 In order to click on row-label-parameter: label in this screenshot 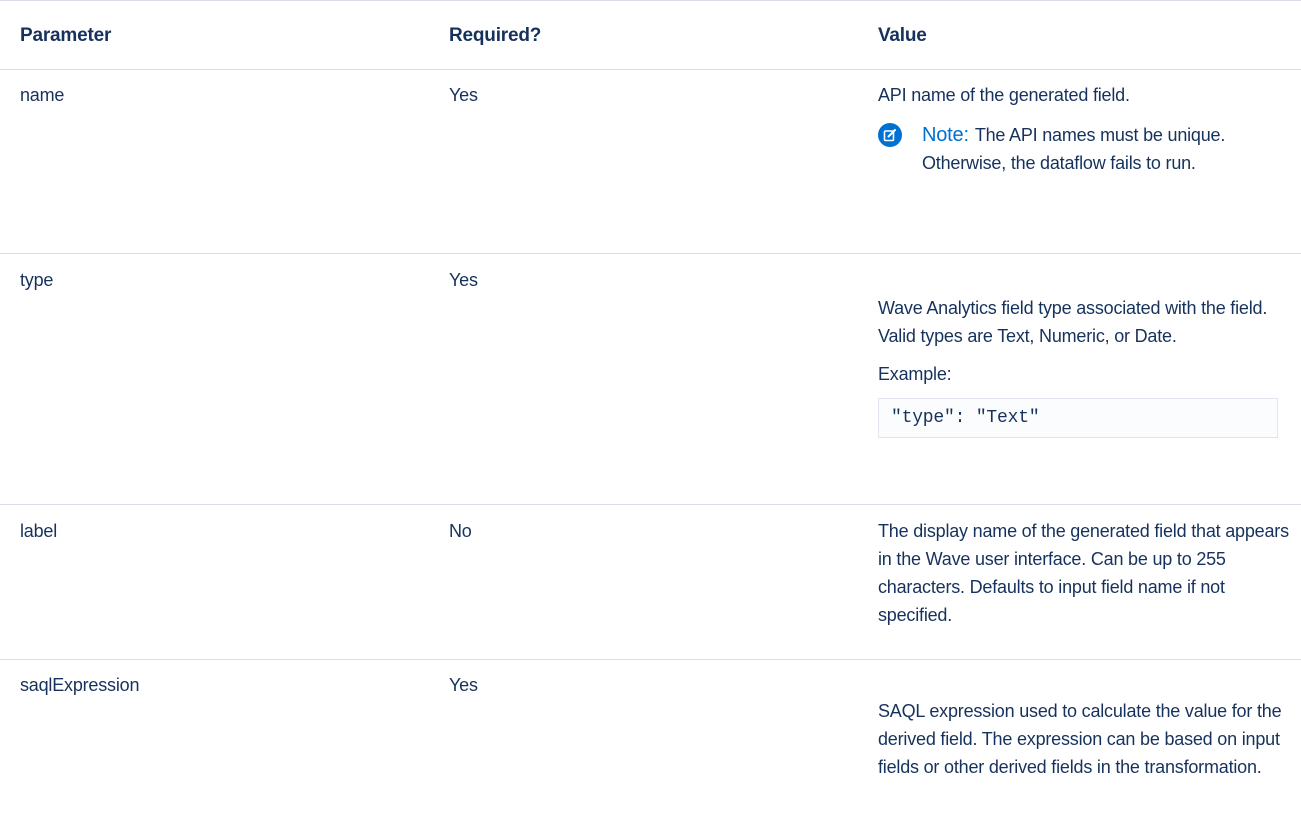, I will do `click(39, 531)`.